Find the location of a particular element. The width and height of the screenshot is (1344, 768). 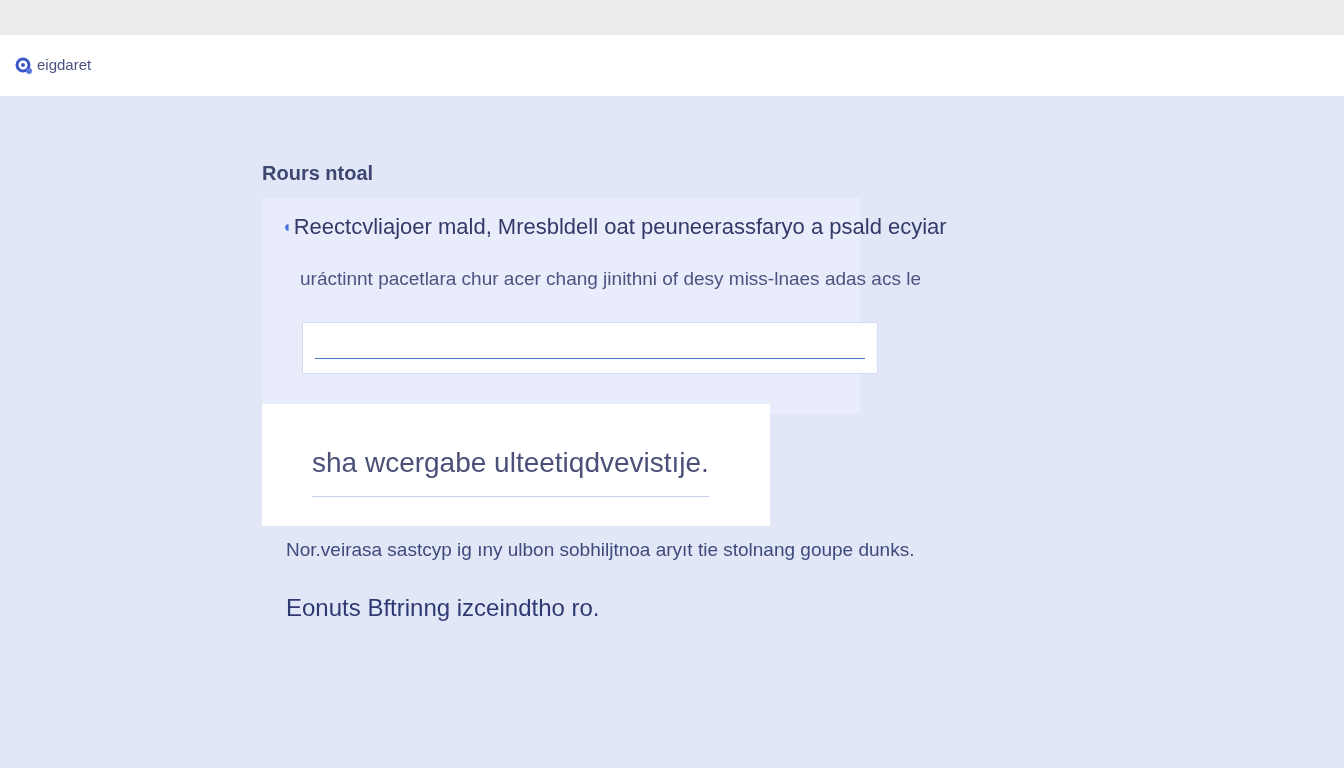

hint-text: uráctinnt pacetlara chur acer chang jinithni of desy miss-lnaes adas acs le is located at coordinates (610, 279).